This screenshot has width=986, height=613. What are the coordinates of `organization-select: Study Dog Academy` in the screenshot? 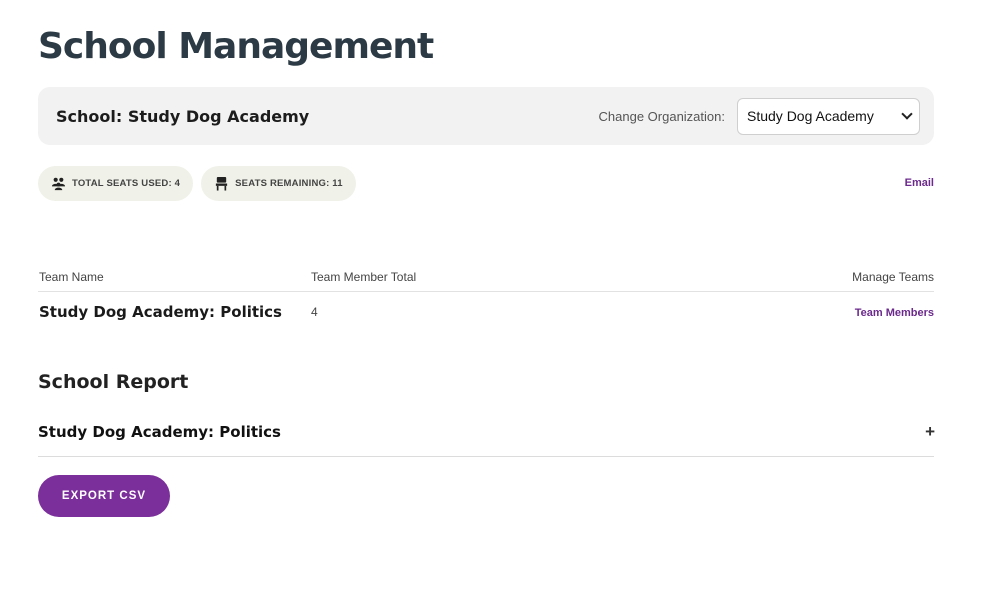 It's located at (828, 116).